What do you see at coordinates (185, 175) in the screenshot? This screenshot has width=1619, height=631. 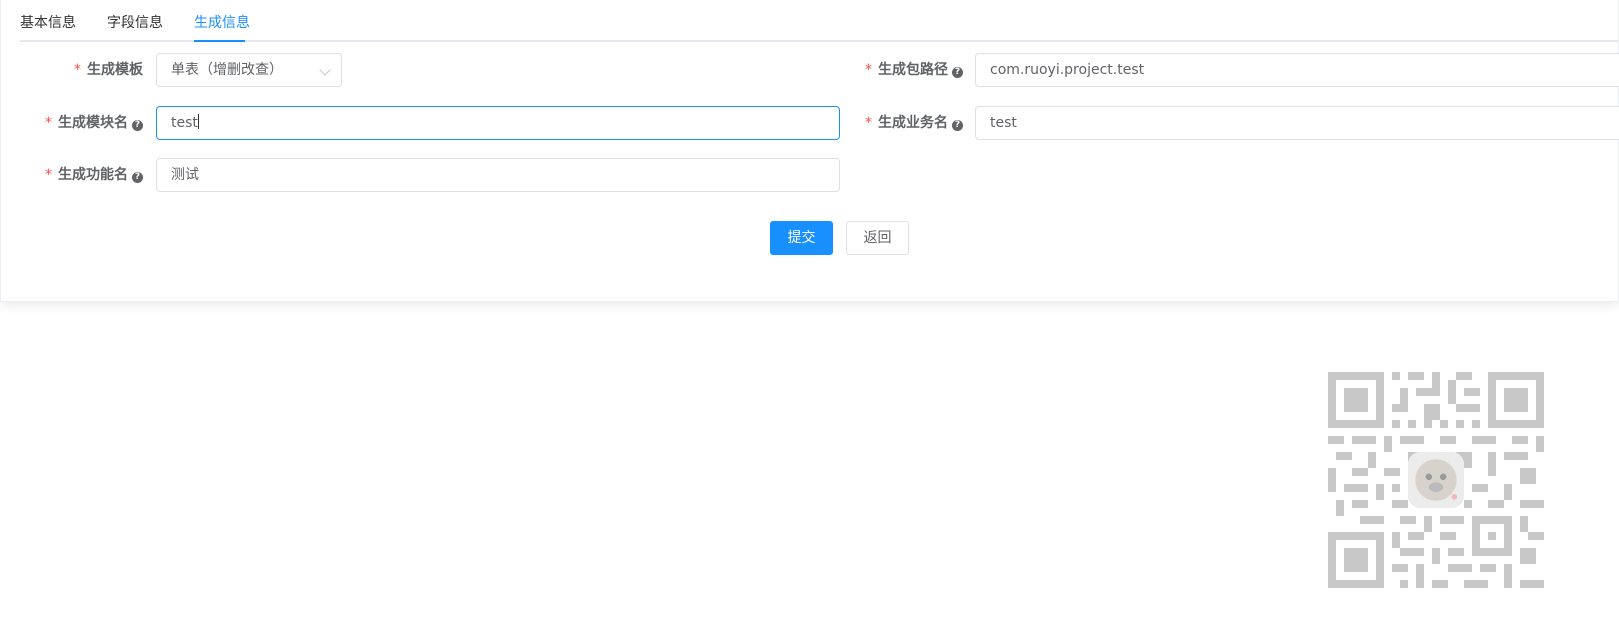 I see `function-input-value: 测试` at bounding box center [185, 175].